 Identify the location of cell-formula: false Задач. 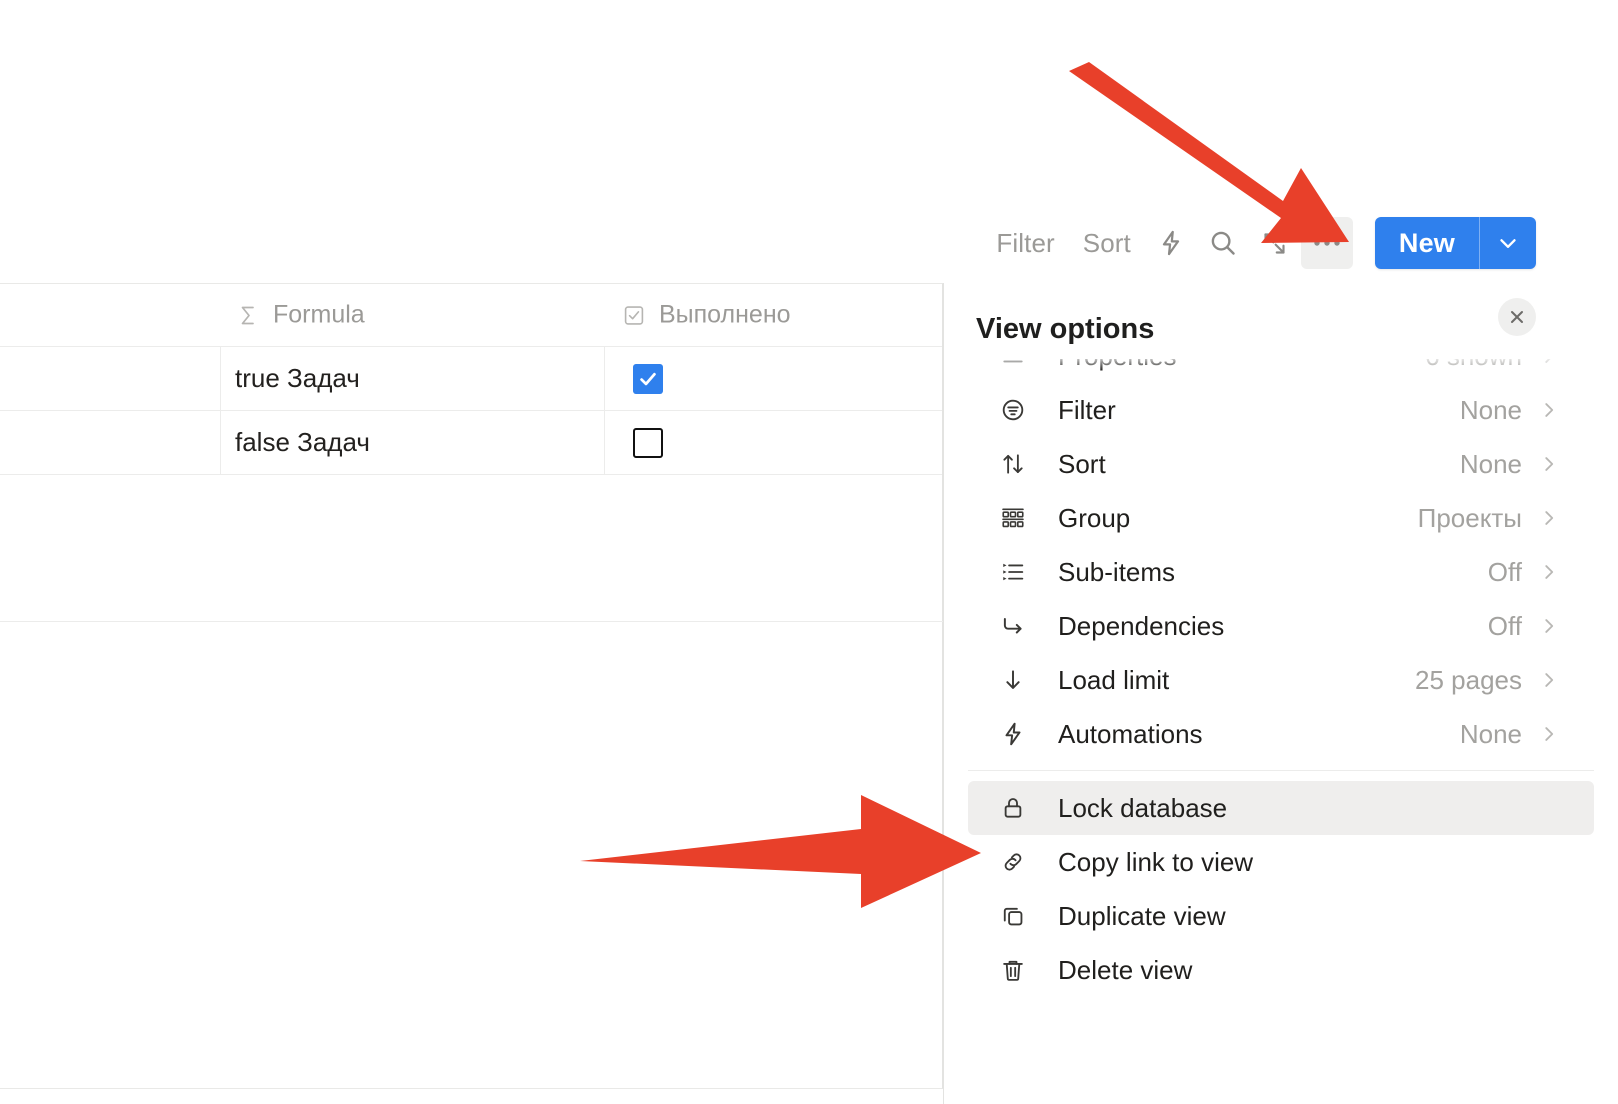
(413, 442).